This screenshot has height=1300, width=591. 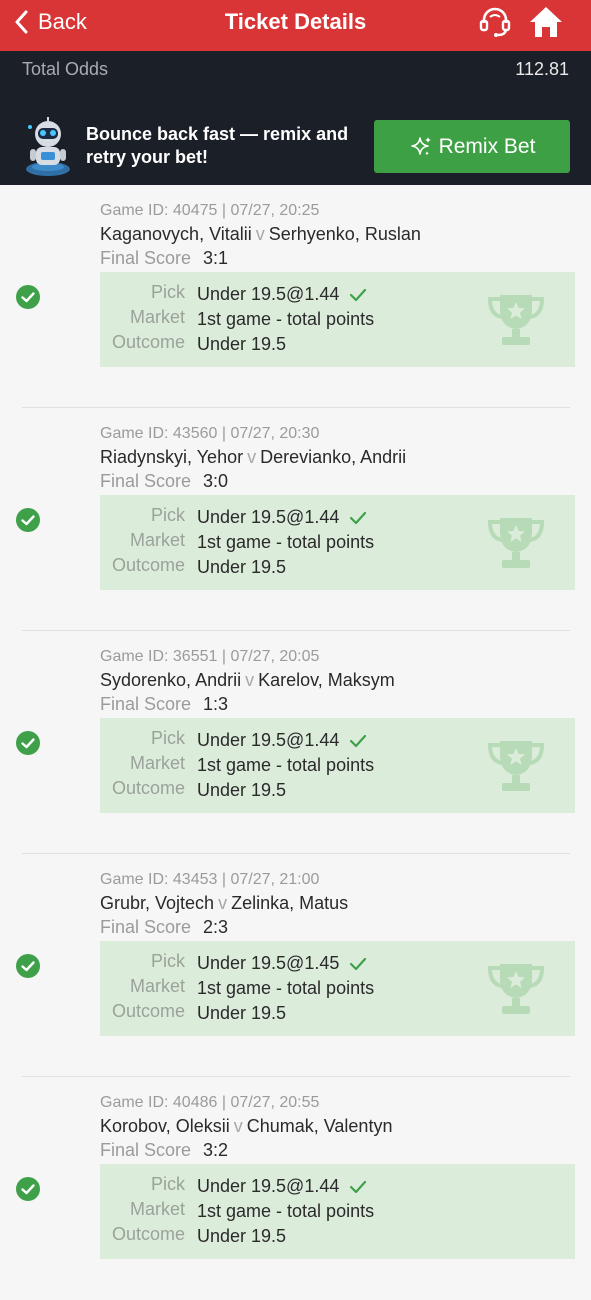 I want to click on pick-row: Pick Under 19.5@1.45, so click(x=233, y=963).